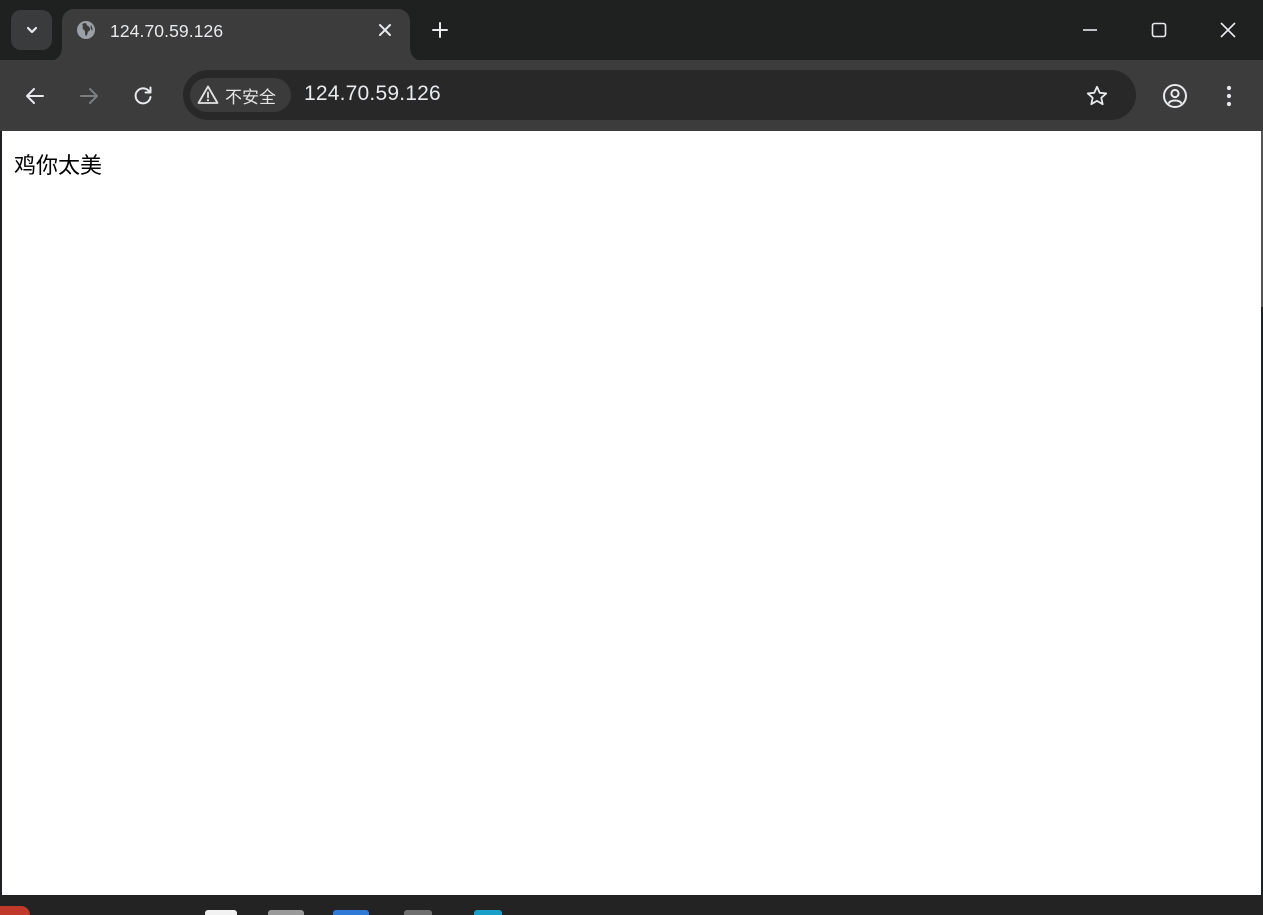 The width and height of the screenshot is (1263, 915). I want to click on arrow-left-icon, so click(35, 96).